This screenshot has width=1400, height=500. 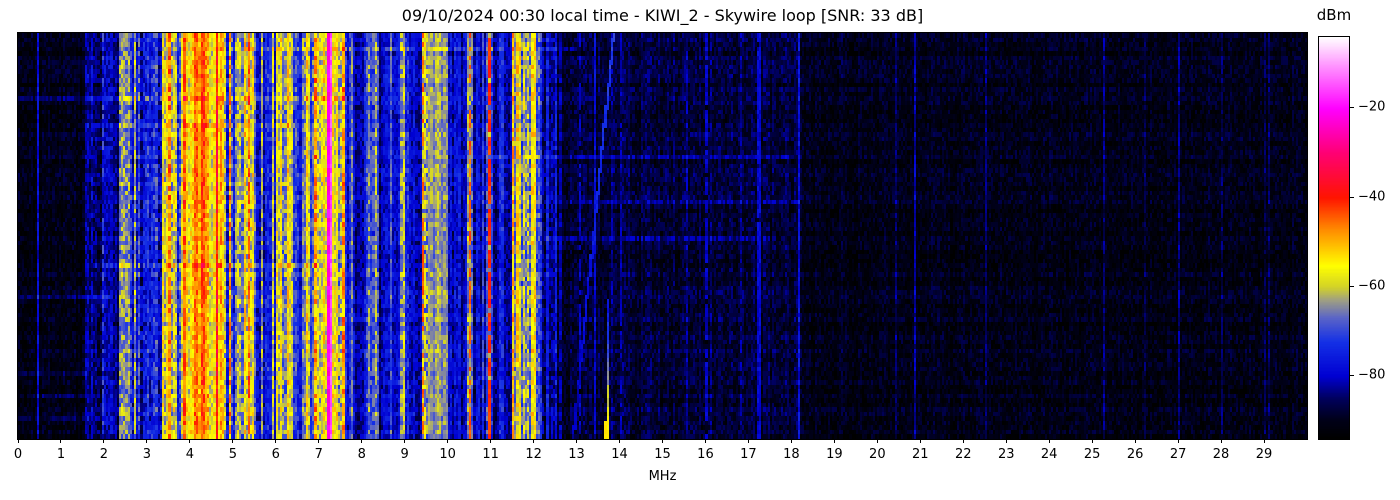 I want to click on x-tick-label: 5, so click(x=232, y=454).